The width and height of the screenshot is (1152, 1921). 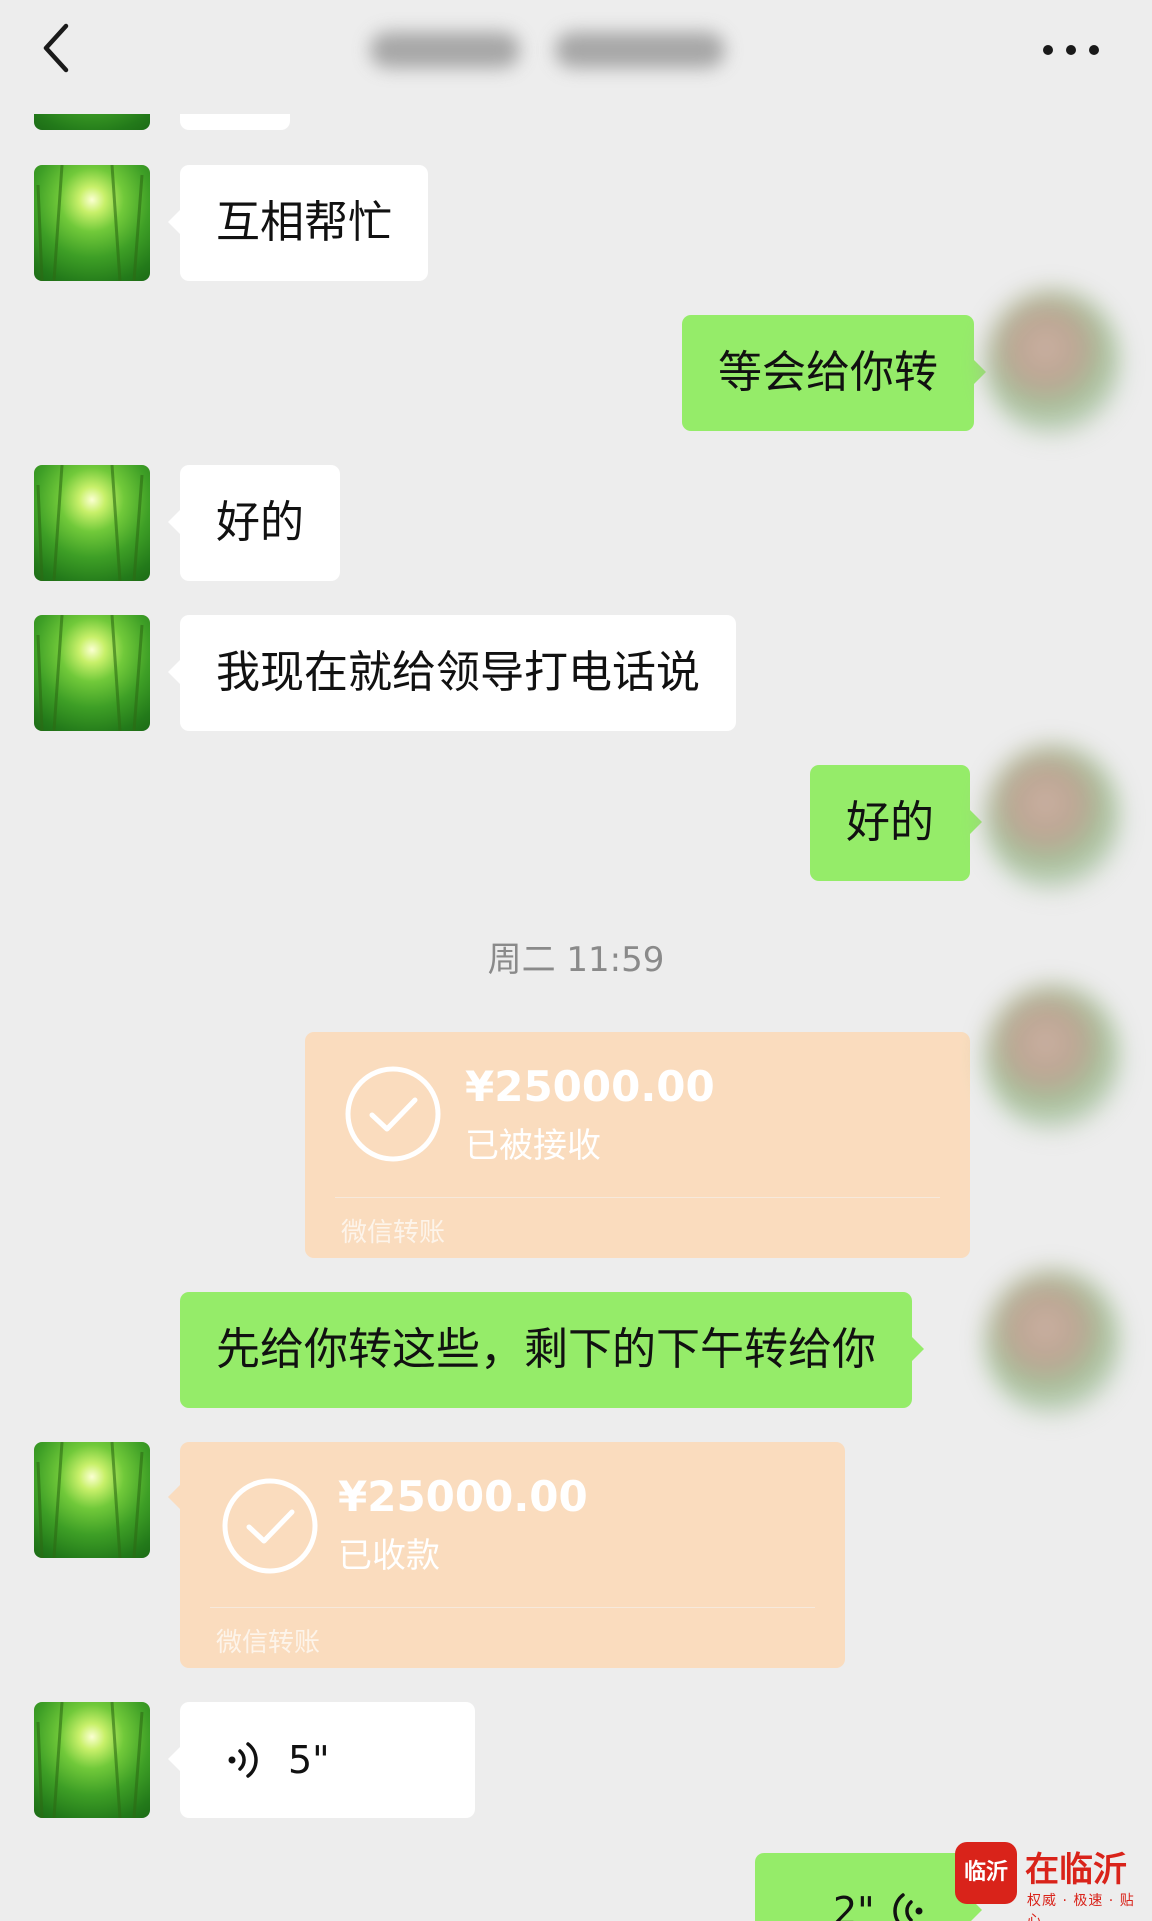 What do you see at coordinates (576, 960) in the screenshot?
I see `message-timestamp: 周二 11:59` at bounding box center [576, 960].